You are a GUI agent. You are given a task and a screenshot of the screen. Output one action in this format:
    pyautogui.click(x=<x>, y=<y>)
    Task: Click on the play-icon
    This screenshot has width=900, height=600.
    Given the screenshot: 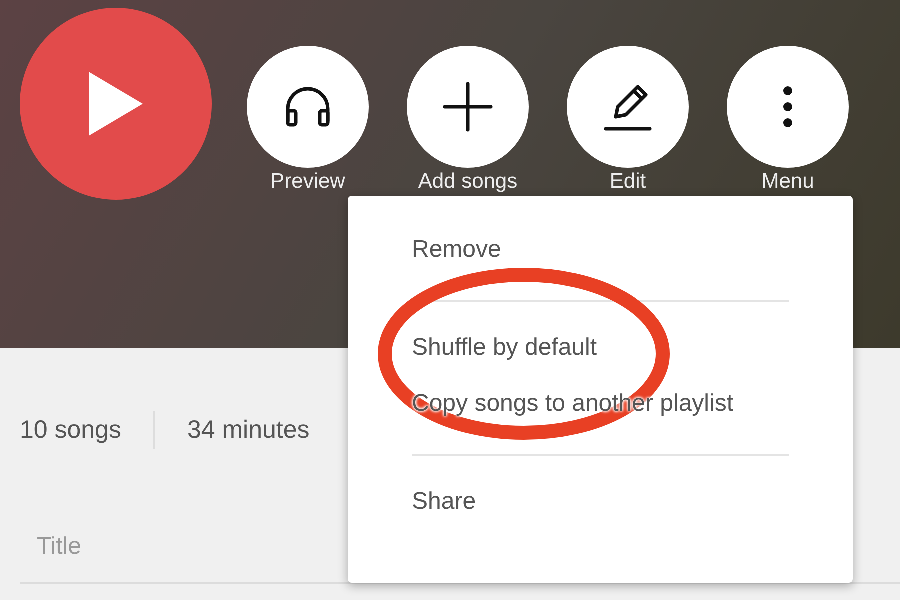 What is the action you would take?
    pyautogui.click(x=116, y=104)
    